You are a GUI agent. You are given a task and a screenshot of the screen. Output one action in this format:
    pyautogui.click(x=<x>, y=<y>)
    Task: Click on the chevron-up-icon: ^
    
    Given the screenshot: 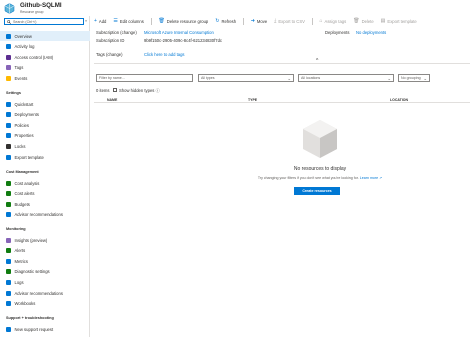 What is the action you would take?
    pyautogui.click(x=317, y=61)
    